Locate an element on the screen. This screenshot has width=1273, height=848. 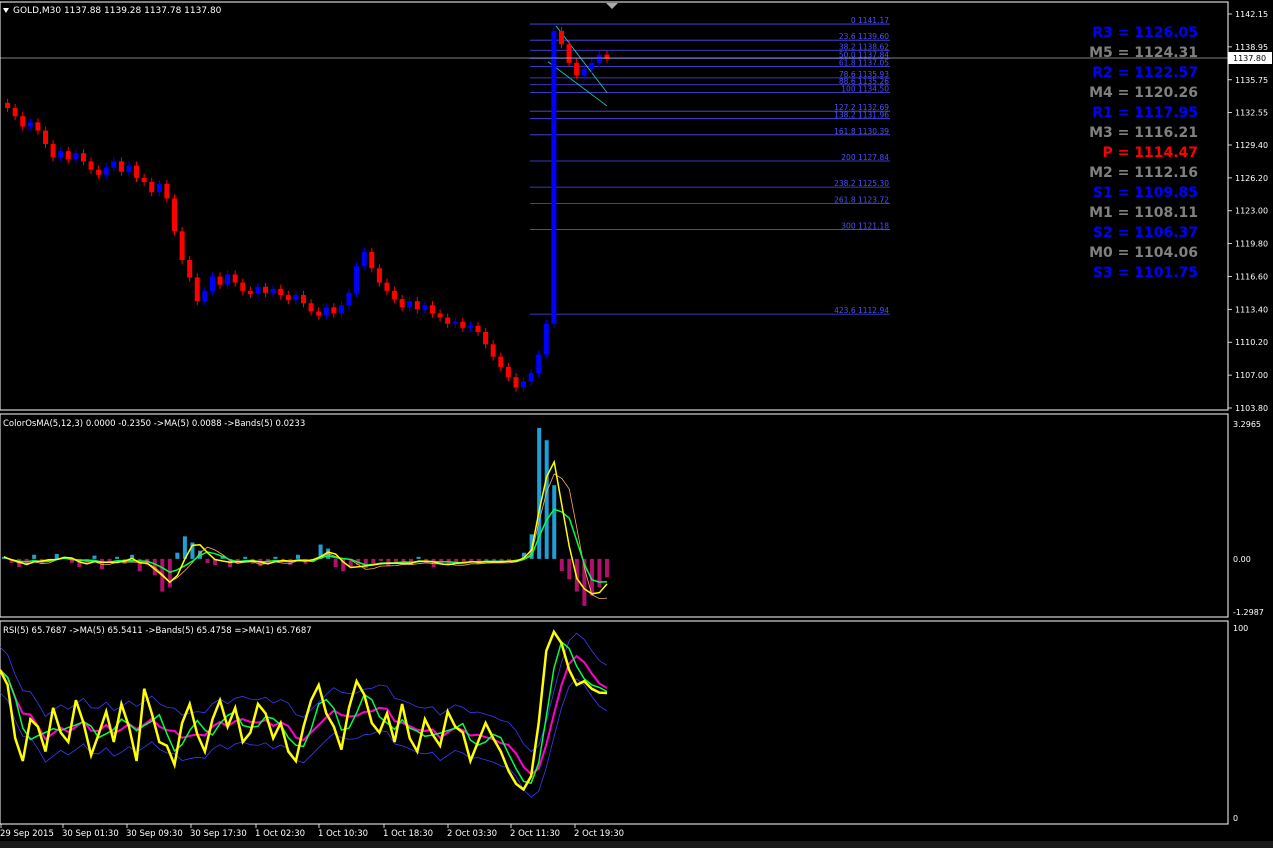
time-tick-label: 30 Sep 01:30 is located at coordinates (90, 834).